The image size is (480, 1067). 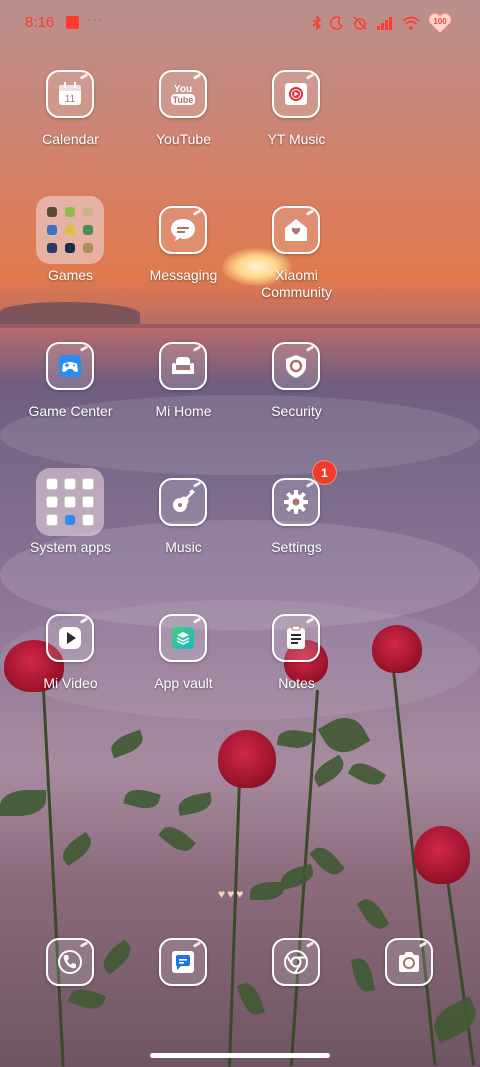 What do you see at coordinates (183, 411) in the screenshot?
I see `app-label: Mi Home` at bounding box center [183, 411].